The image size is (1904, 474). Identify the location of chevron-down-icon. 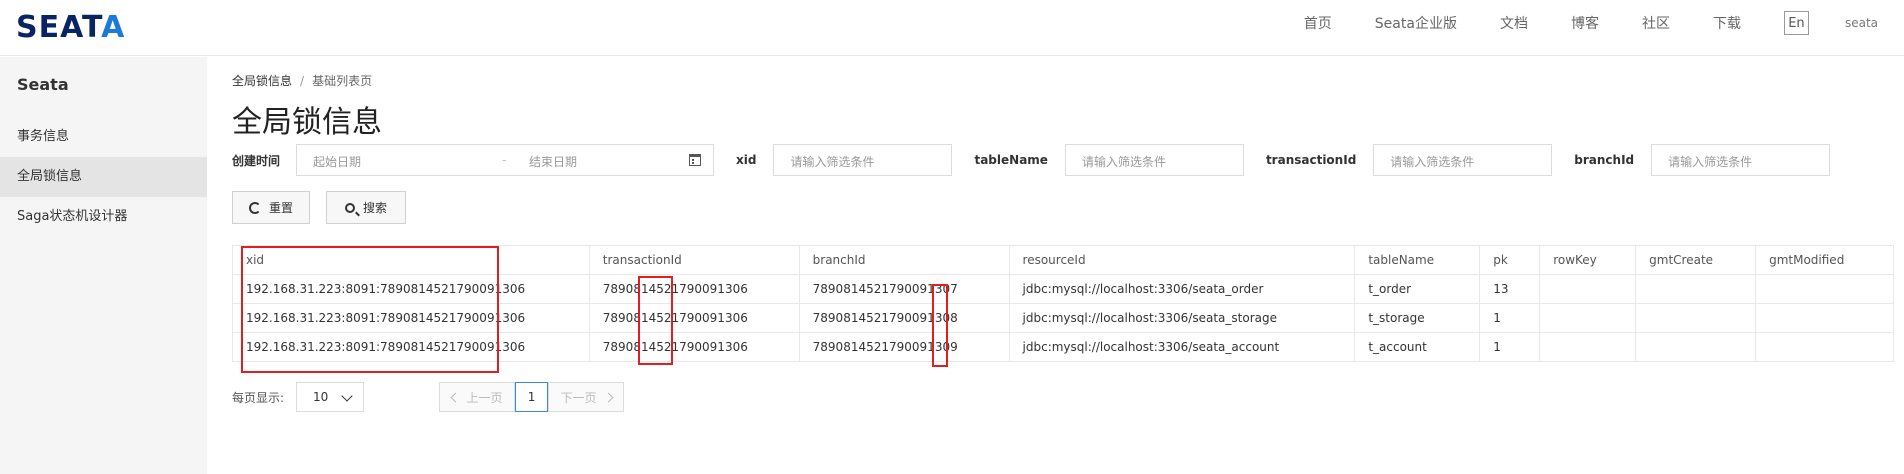
(347, 396).